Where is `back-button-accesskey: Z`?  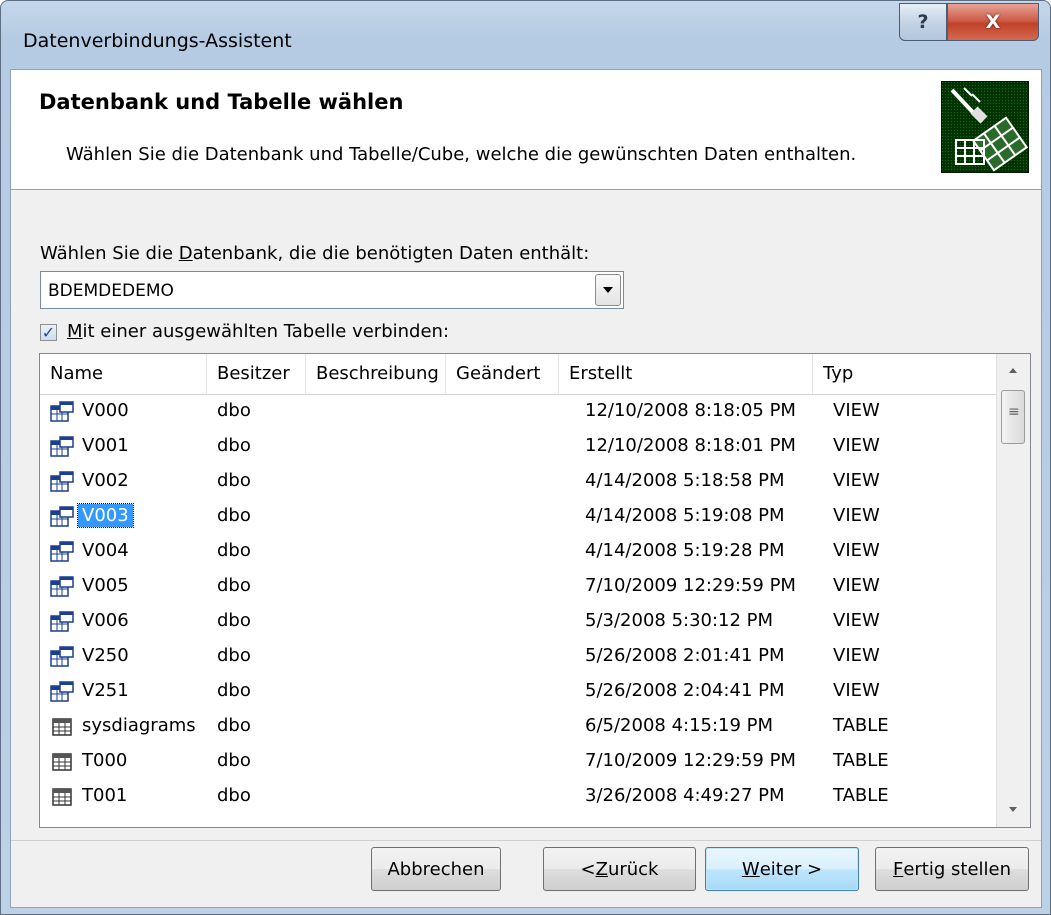
back-button-accesskey: Z is located at coordinates (601, 869).